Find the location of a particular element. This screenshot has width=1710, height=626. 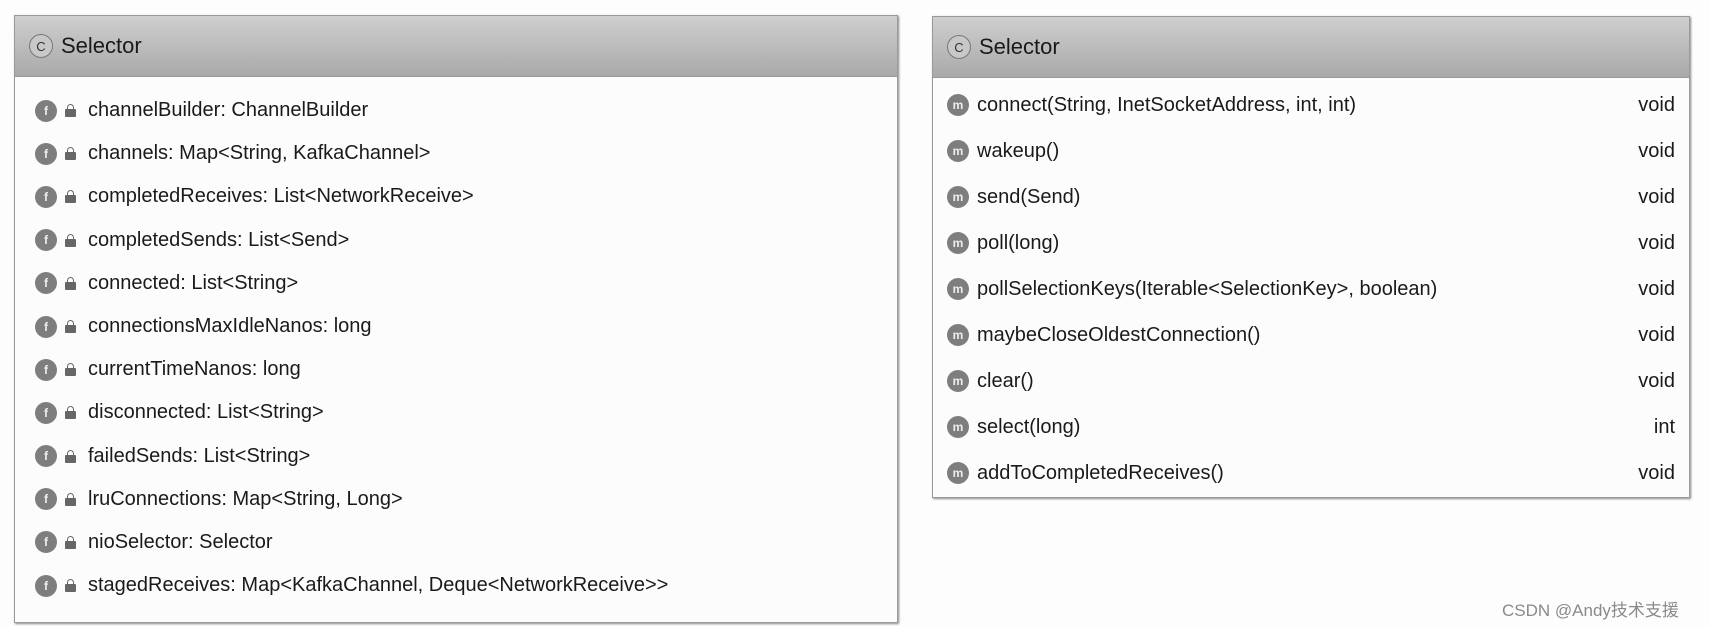

field-label: connected: List<String> is located at coordinates (193, 282).